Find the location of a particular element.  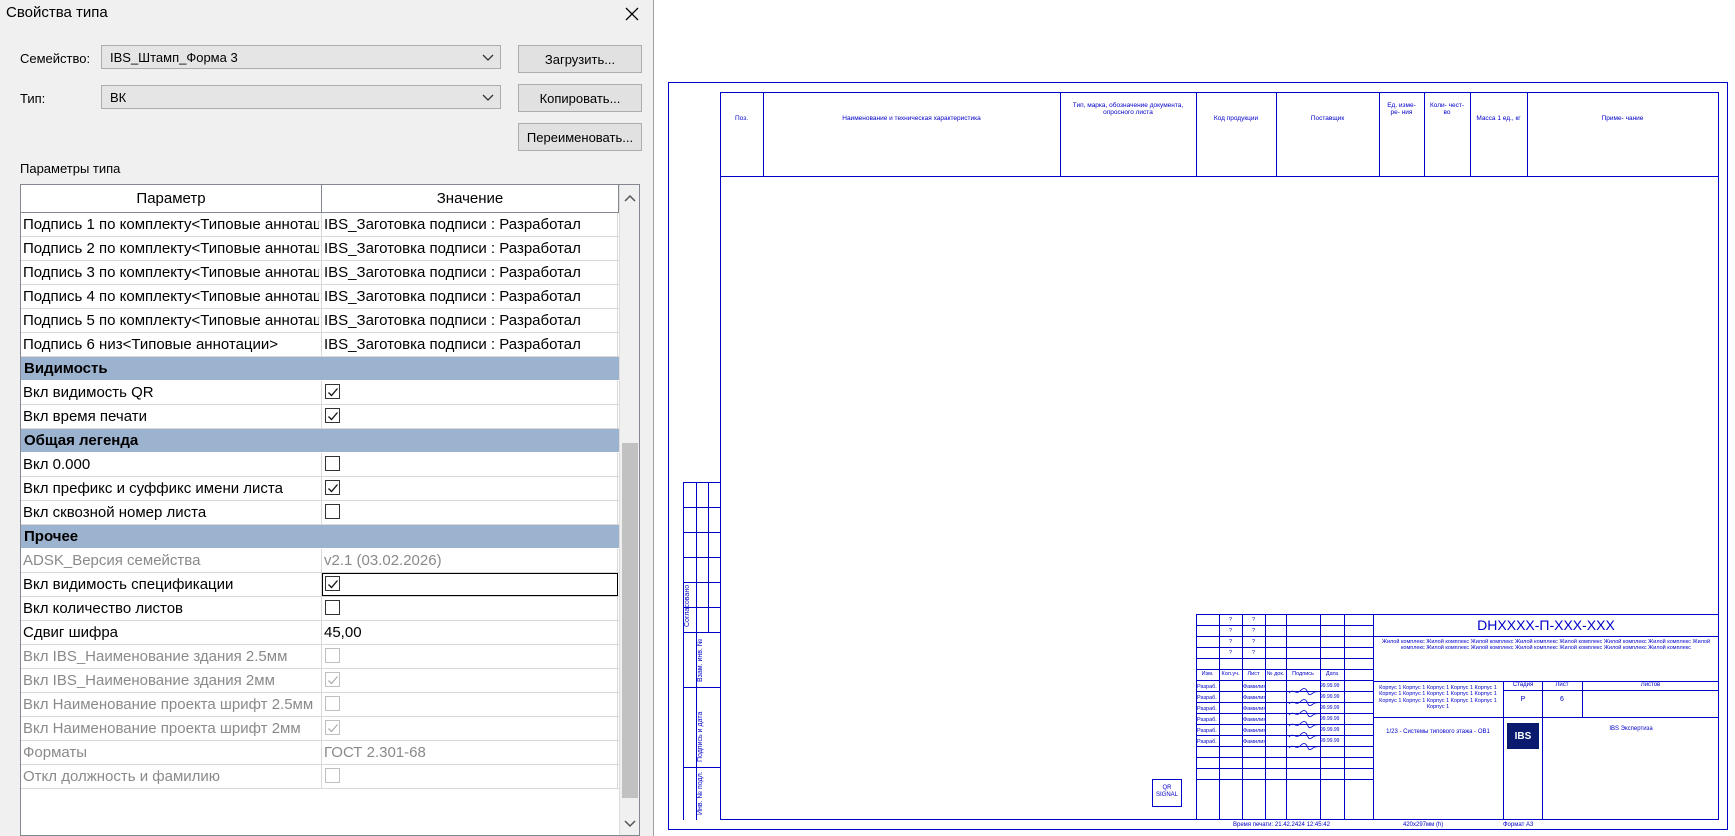

parameter-row: Сдвиг шифра 45,00 is located at coordinates (326, 633).